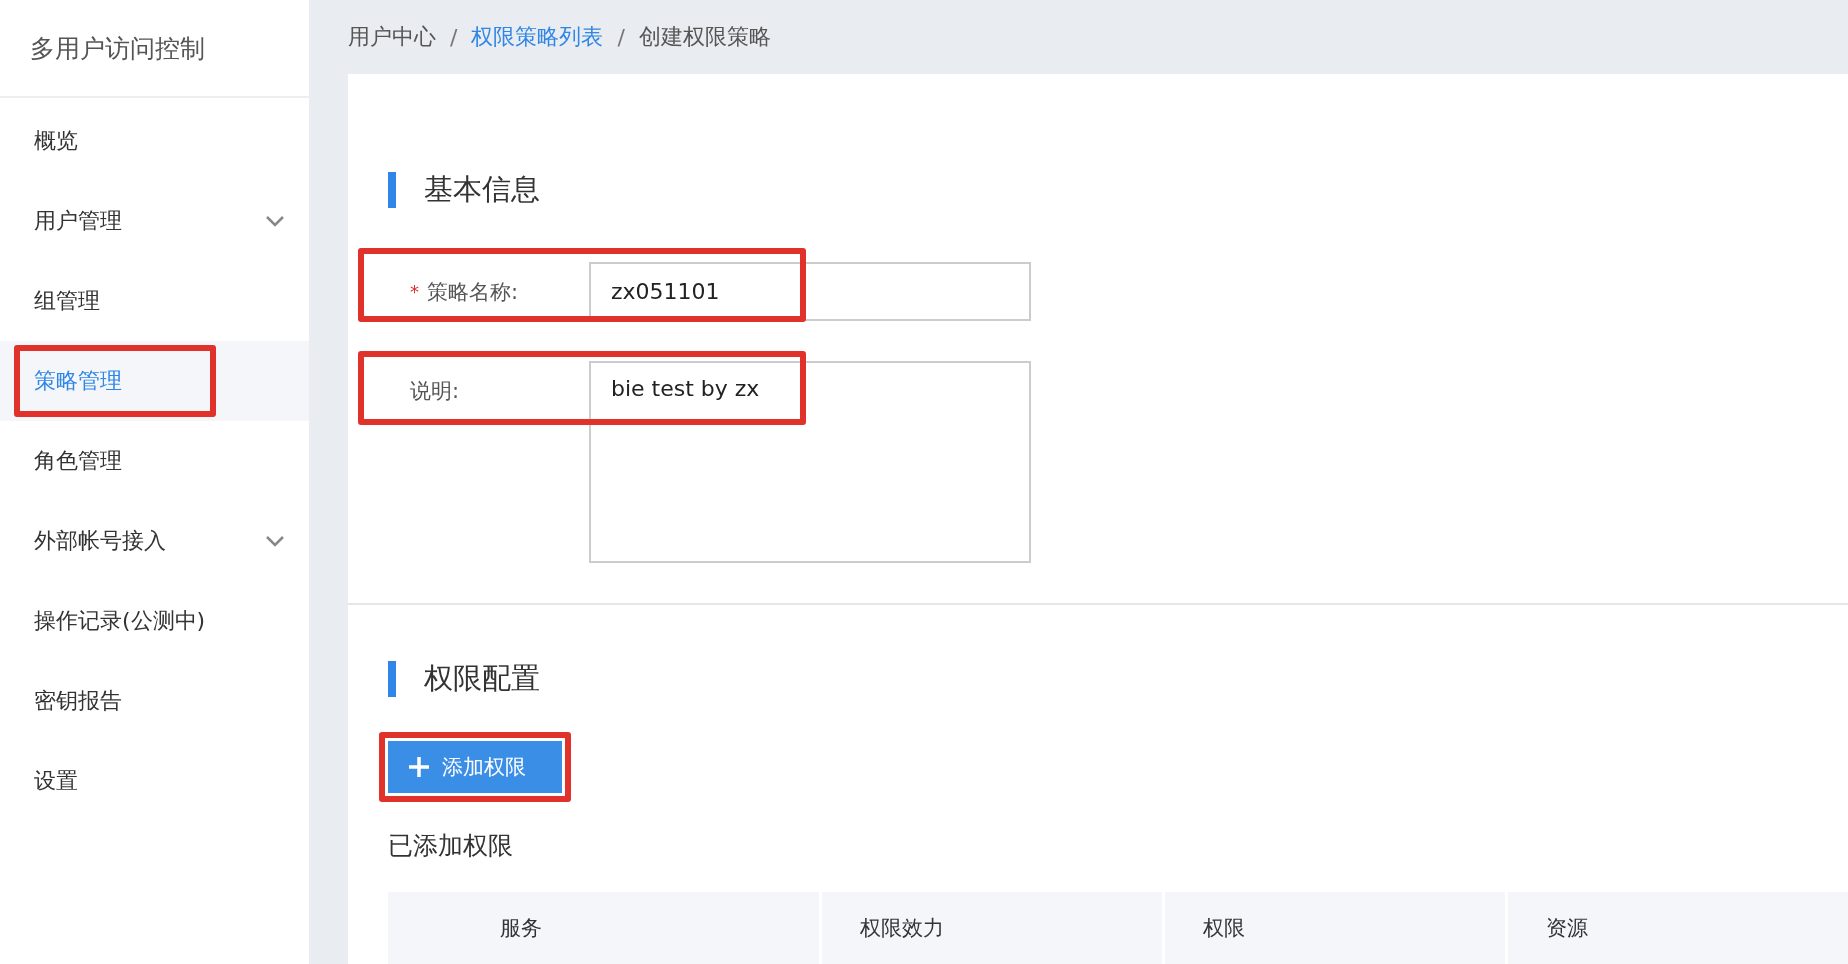 This screenshot has width=1848, height=964. What do you see at coordinates (603, 928) in the screenshot?
I see `column-header: 服务` at bounding box center [603, 928].